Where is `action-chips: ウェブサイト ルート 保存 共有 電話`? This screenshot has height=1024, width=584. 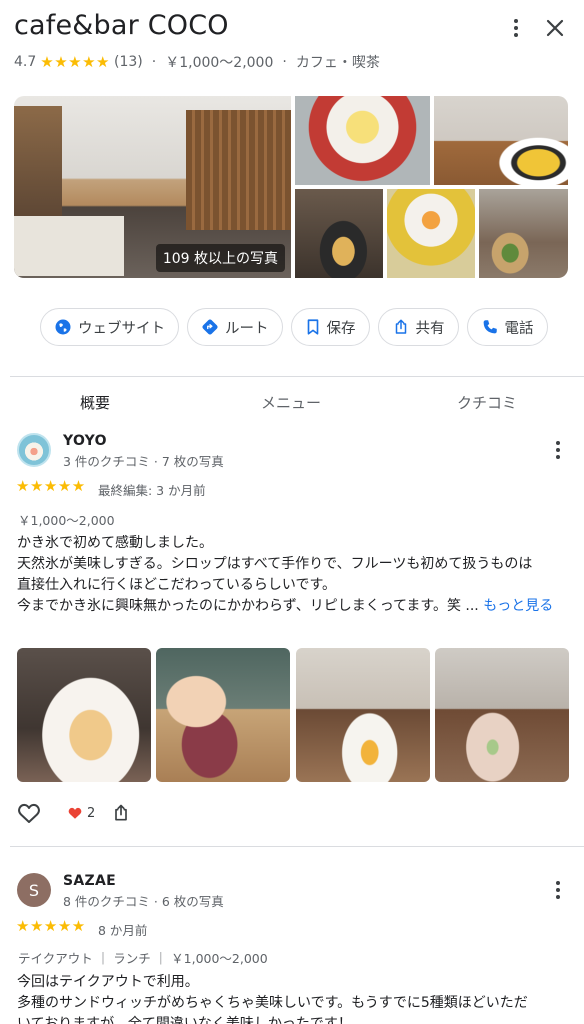
action-chips: ウェブサイト ルート 保存 共有 電話 is located at coordinates (294, 327).